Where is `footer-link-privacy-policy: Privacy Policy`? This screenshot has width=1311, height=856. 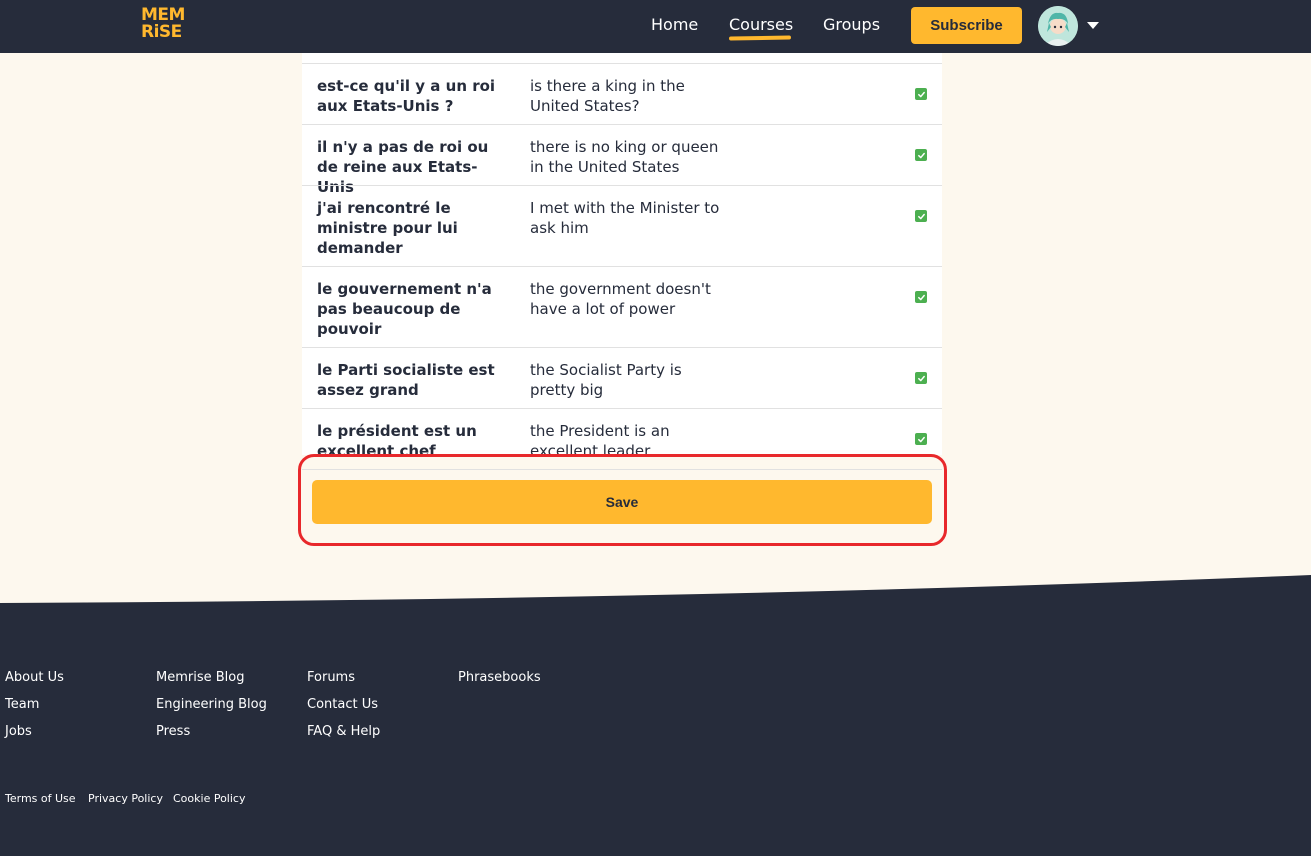 footer-link-privacy-policy: Privacy Policy is located at coordinates (125, 798).